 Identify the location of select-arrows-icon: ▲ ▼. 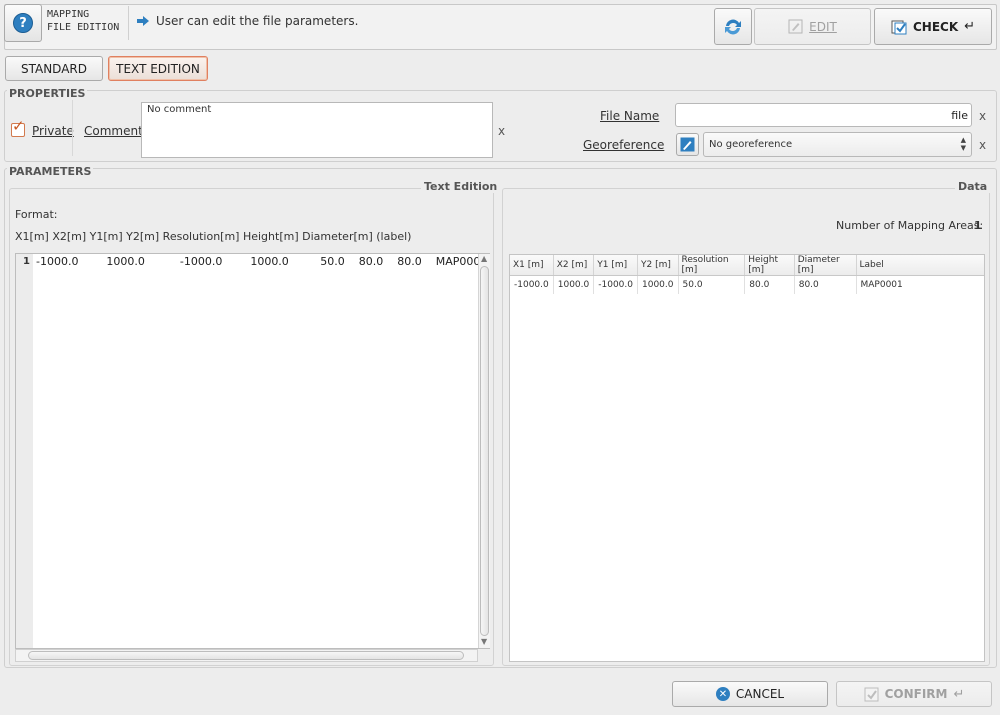
(963, 144).